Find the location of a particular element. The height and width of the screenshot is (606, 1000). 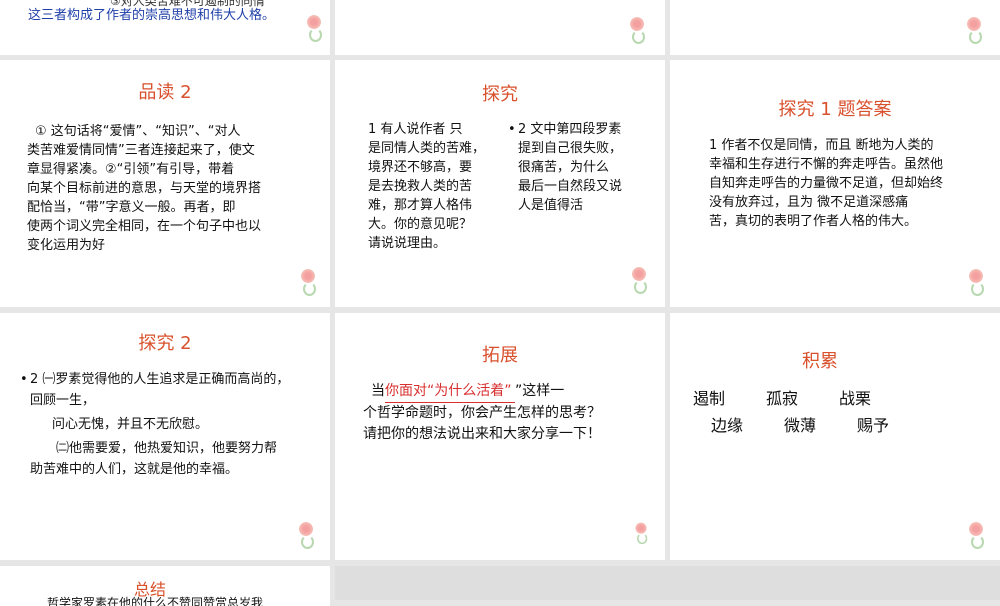

word: 孤寂 is located at coordinates (782, 398).